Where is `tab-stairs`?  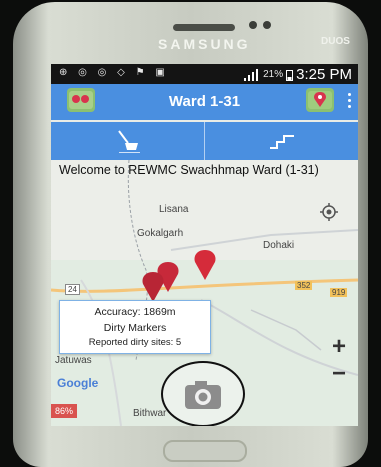
tab-stairs is located at coordinates (281, 141).